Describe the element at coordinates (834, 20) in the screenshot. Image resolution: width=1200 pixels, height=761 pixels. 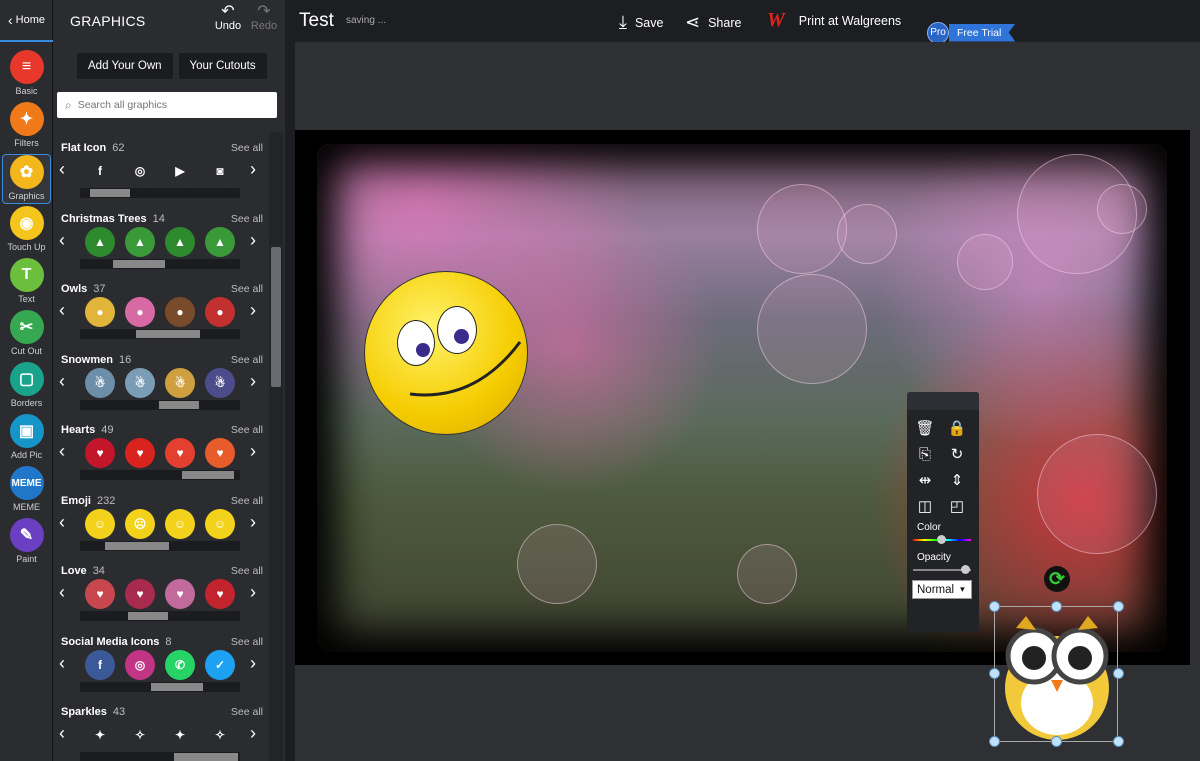
I see `print-walgreens-button: W Print at Walgreens` at that location.